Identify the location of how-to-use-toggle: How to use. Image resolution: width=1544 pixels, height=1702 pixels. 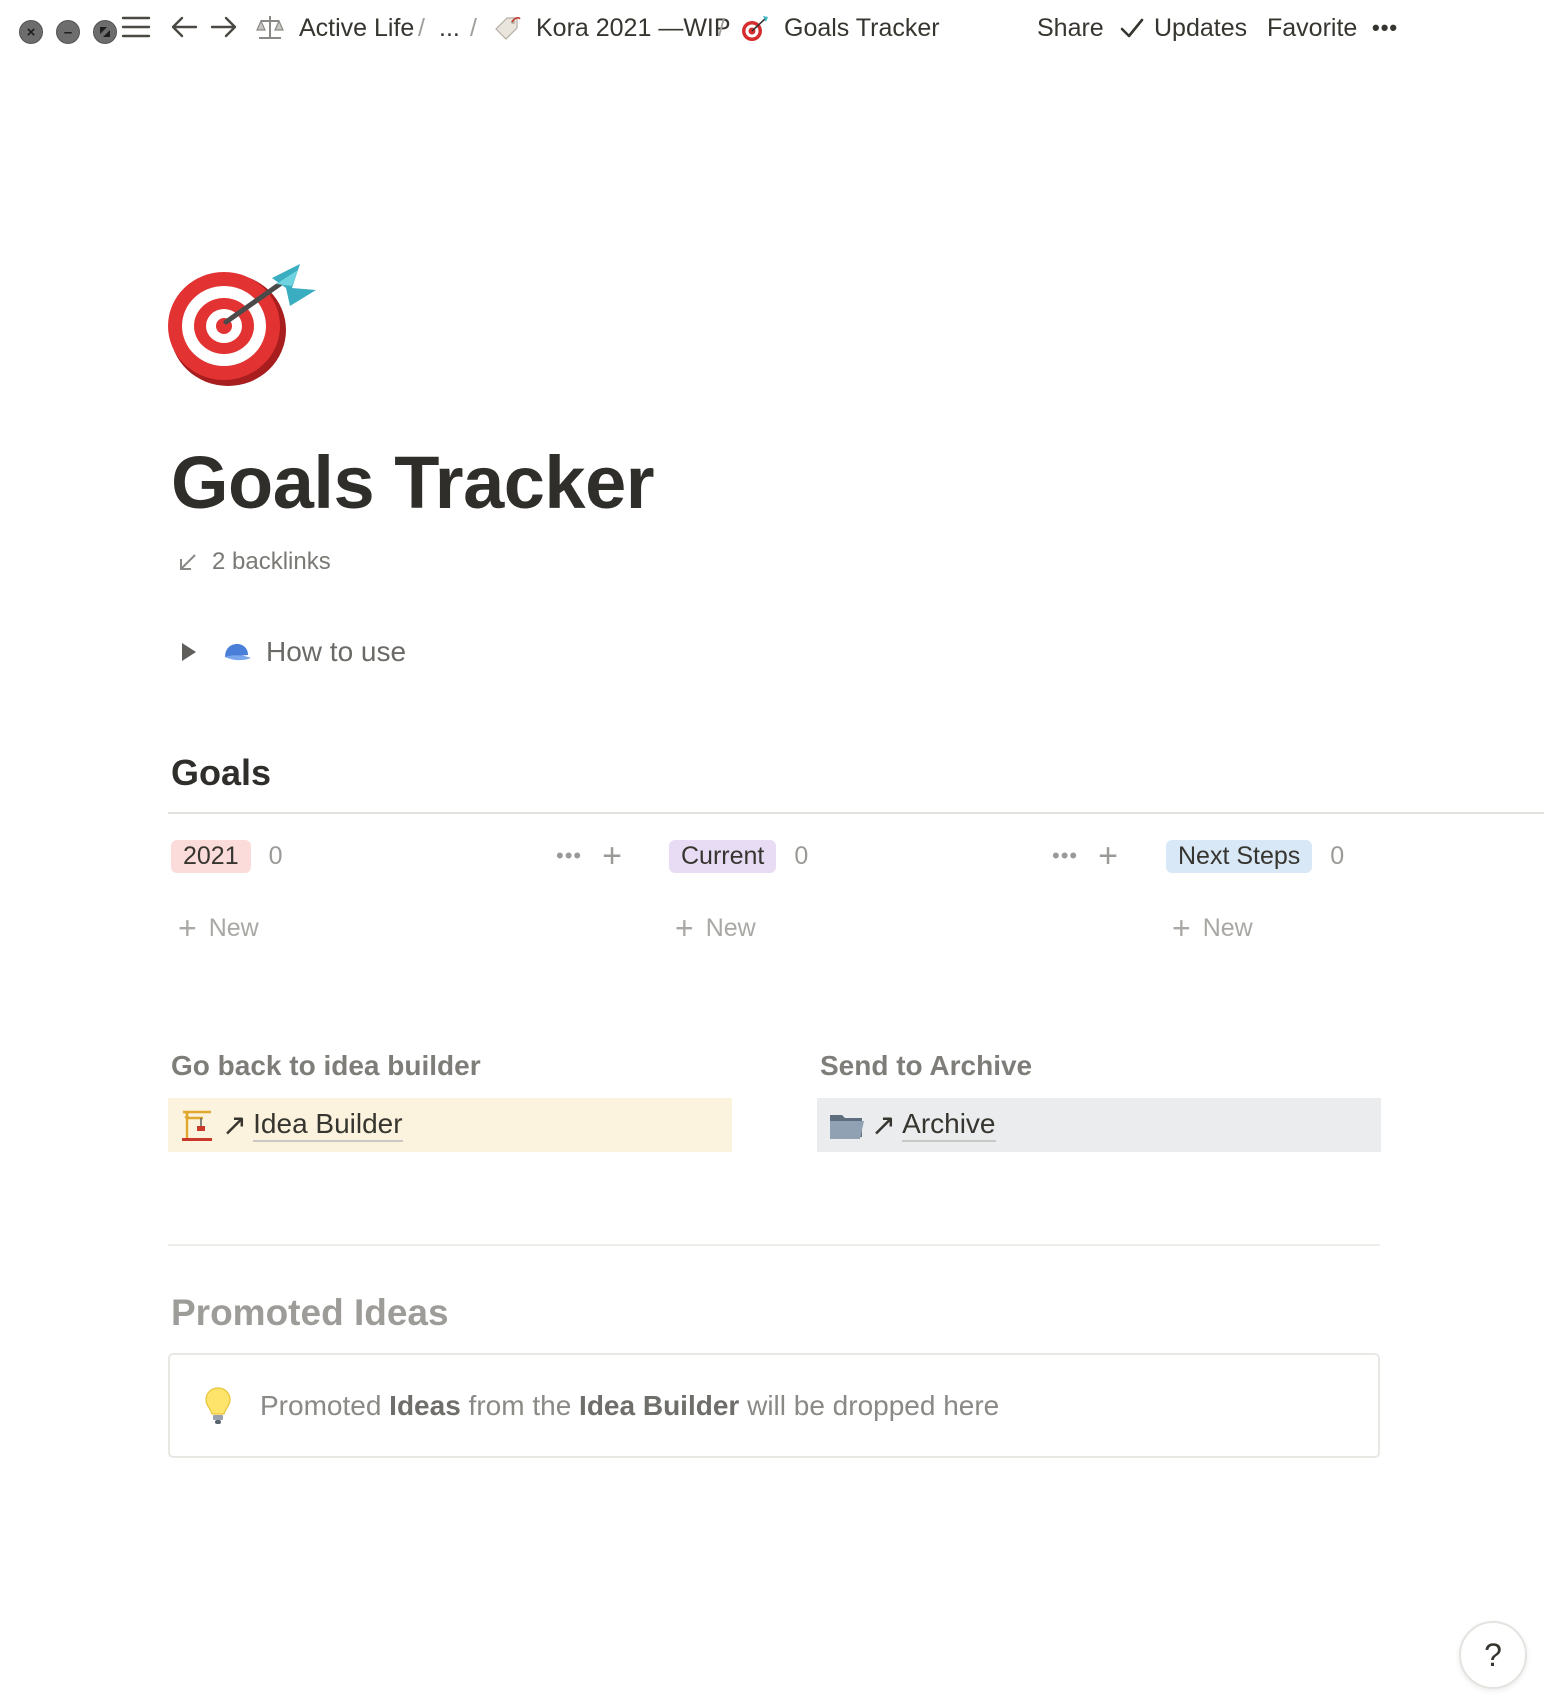
(292, 652).